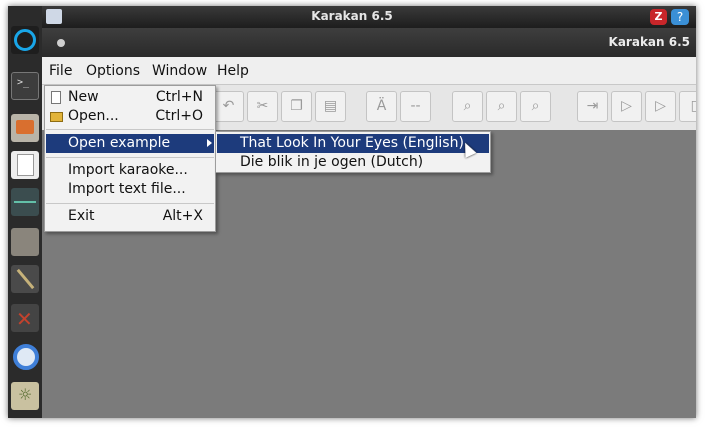 Image resolution: width=709 pixels, height=432 pixels. I want to click on system-monitor-icon, so click(25, 202).